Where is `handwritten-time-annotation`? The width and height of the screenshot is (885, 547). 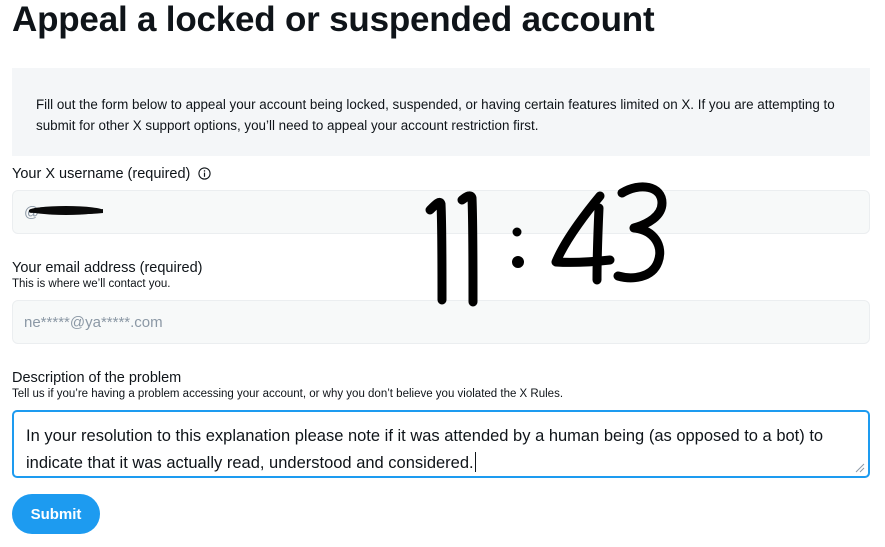
handwritten-time-annotation is located at coordinates (546, 244).